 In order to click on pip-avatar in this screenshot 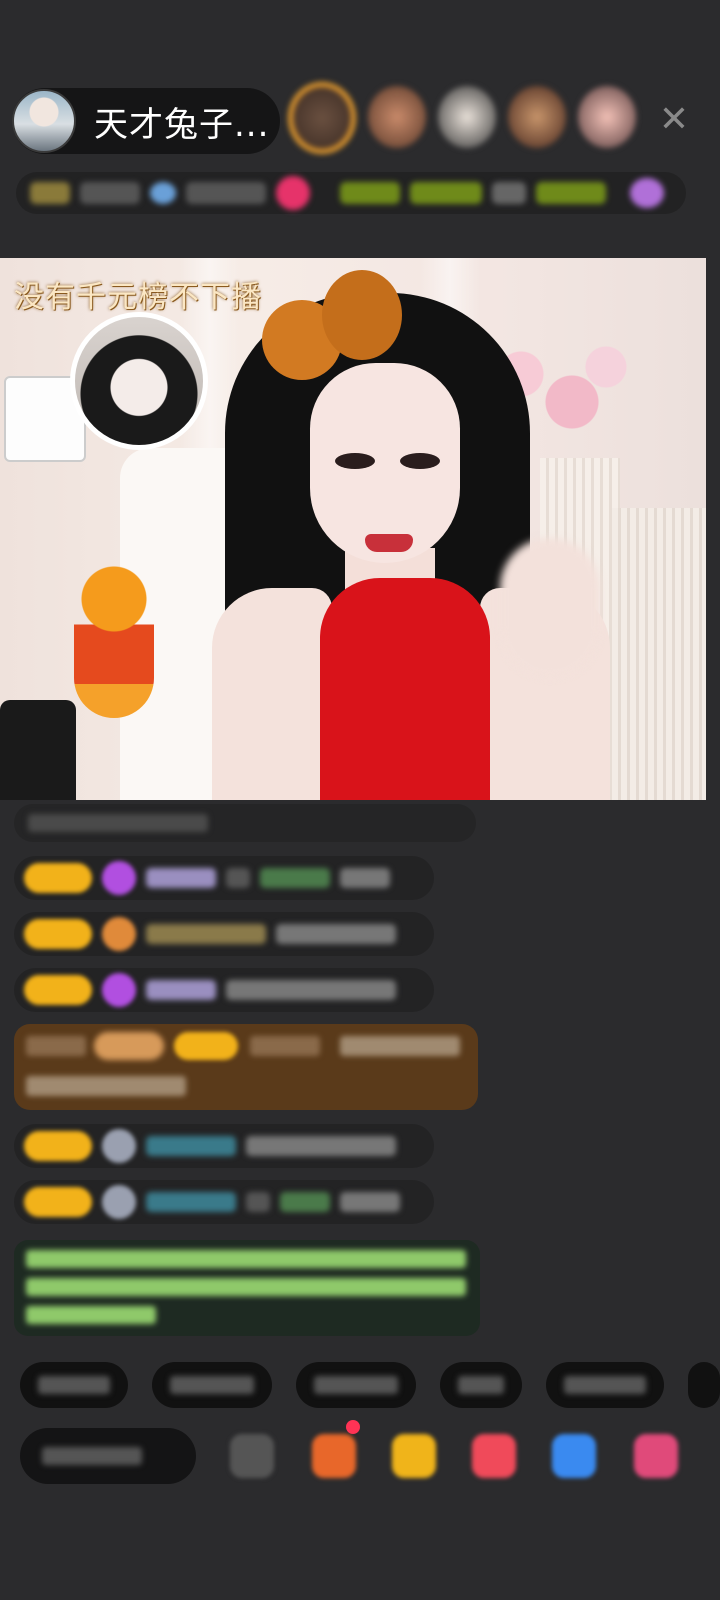, I will do `click(139, 381)`.